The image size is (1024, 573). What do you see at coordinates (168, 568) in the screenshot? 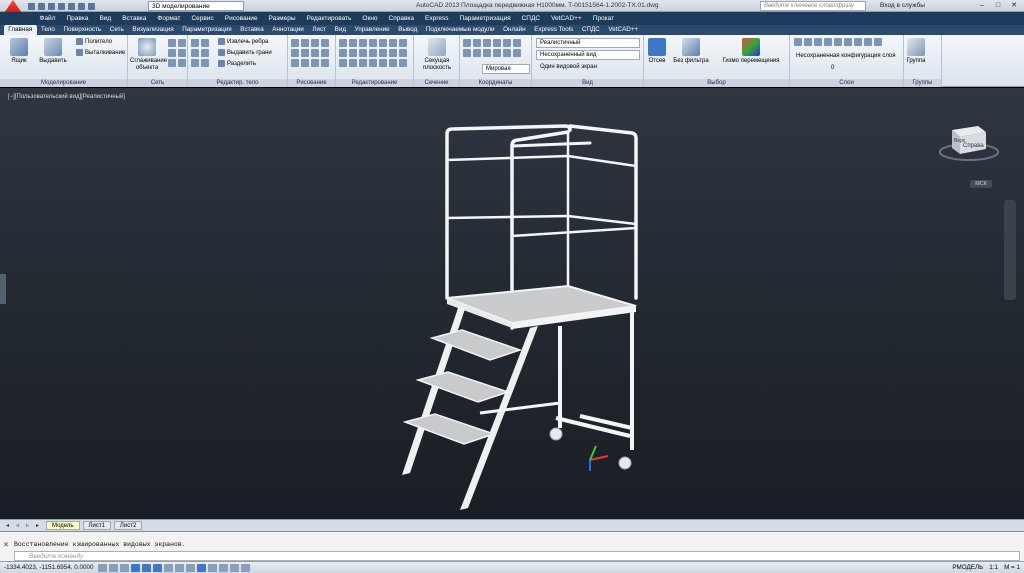
I see `otrack-icon` at bounding box center [168, 568].